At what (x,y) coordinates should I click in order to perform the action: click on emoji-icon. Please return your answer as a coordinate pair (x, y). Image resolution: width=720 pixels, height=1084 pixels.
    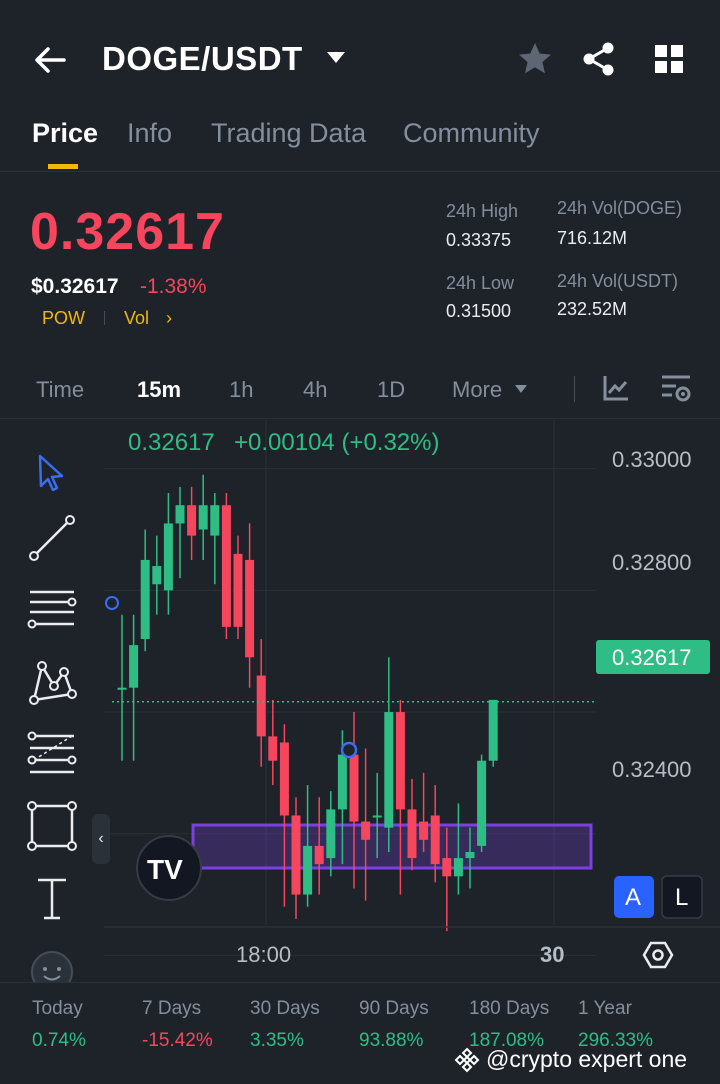
    Looking at the image, I should click on (52, 962).